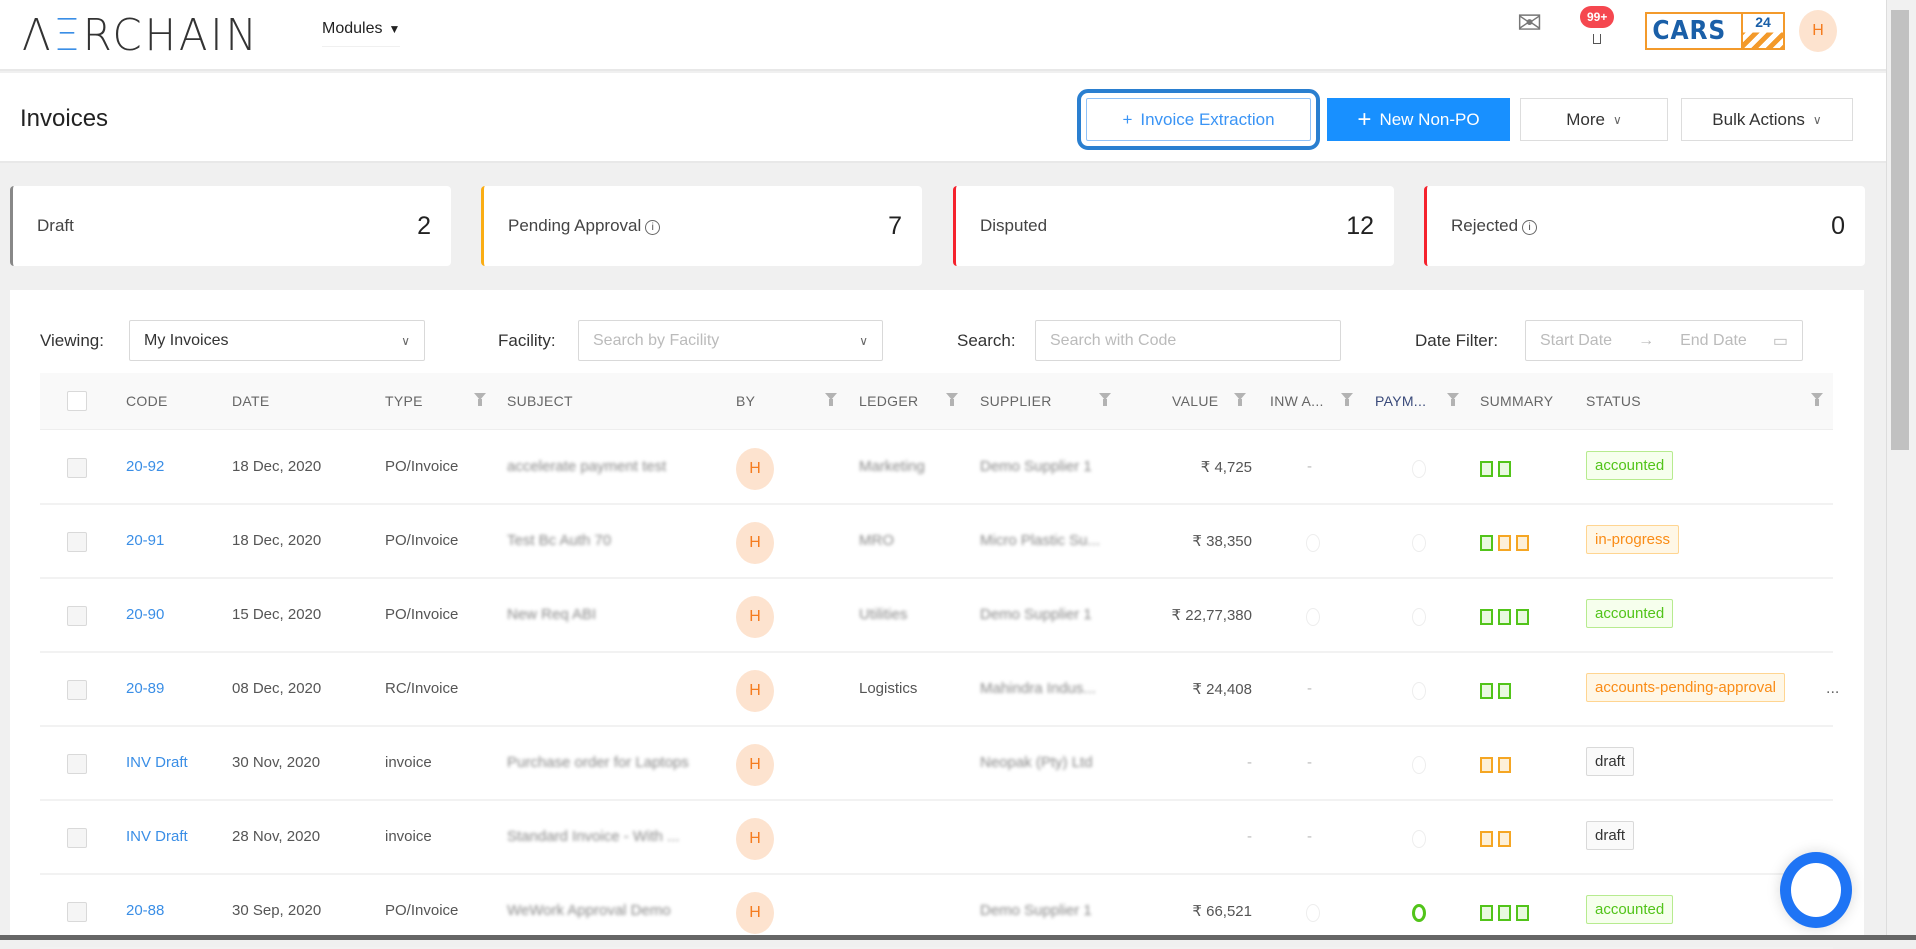  Describe the element at coordinates (145, 540) in the screenshot. I see `invoice-code-link: 20-91` at that location.